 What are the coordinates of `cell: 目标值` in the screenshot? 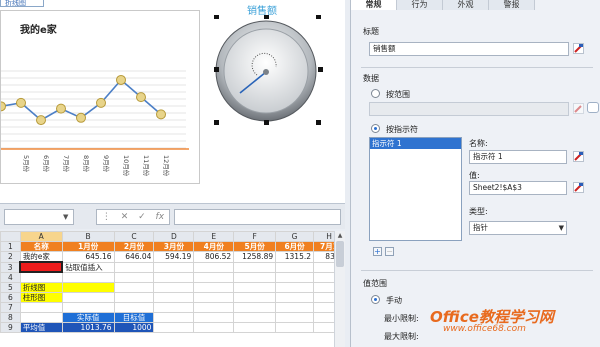 It's located at (134, 317).